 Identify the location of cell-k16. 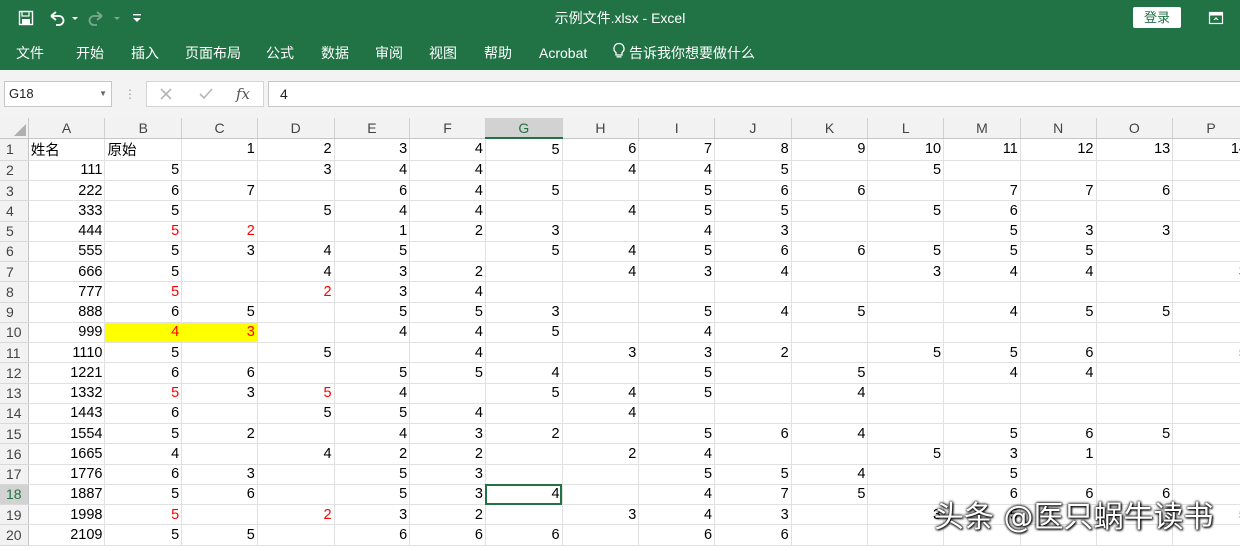
(830, 454).